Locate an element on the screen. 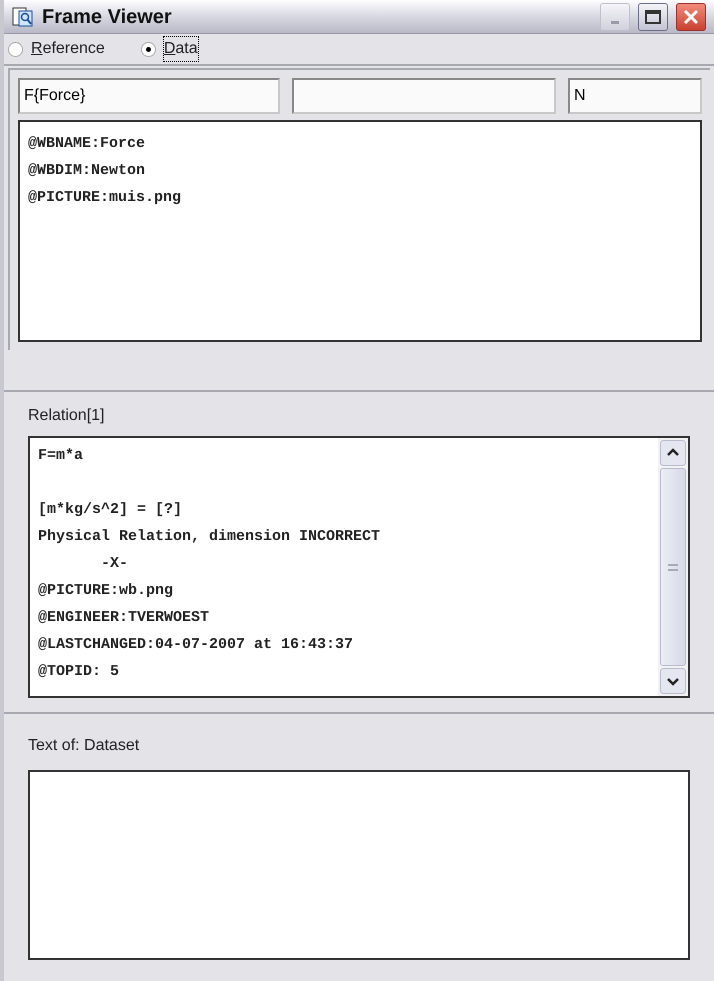  scroll-up-icon is located at coordinates (673, 453).